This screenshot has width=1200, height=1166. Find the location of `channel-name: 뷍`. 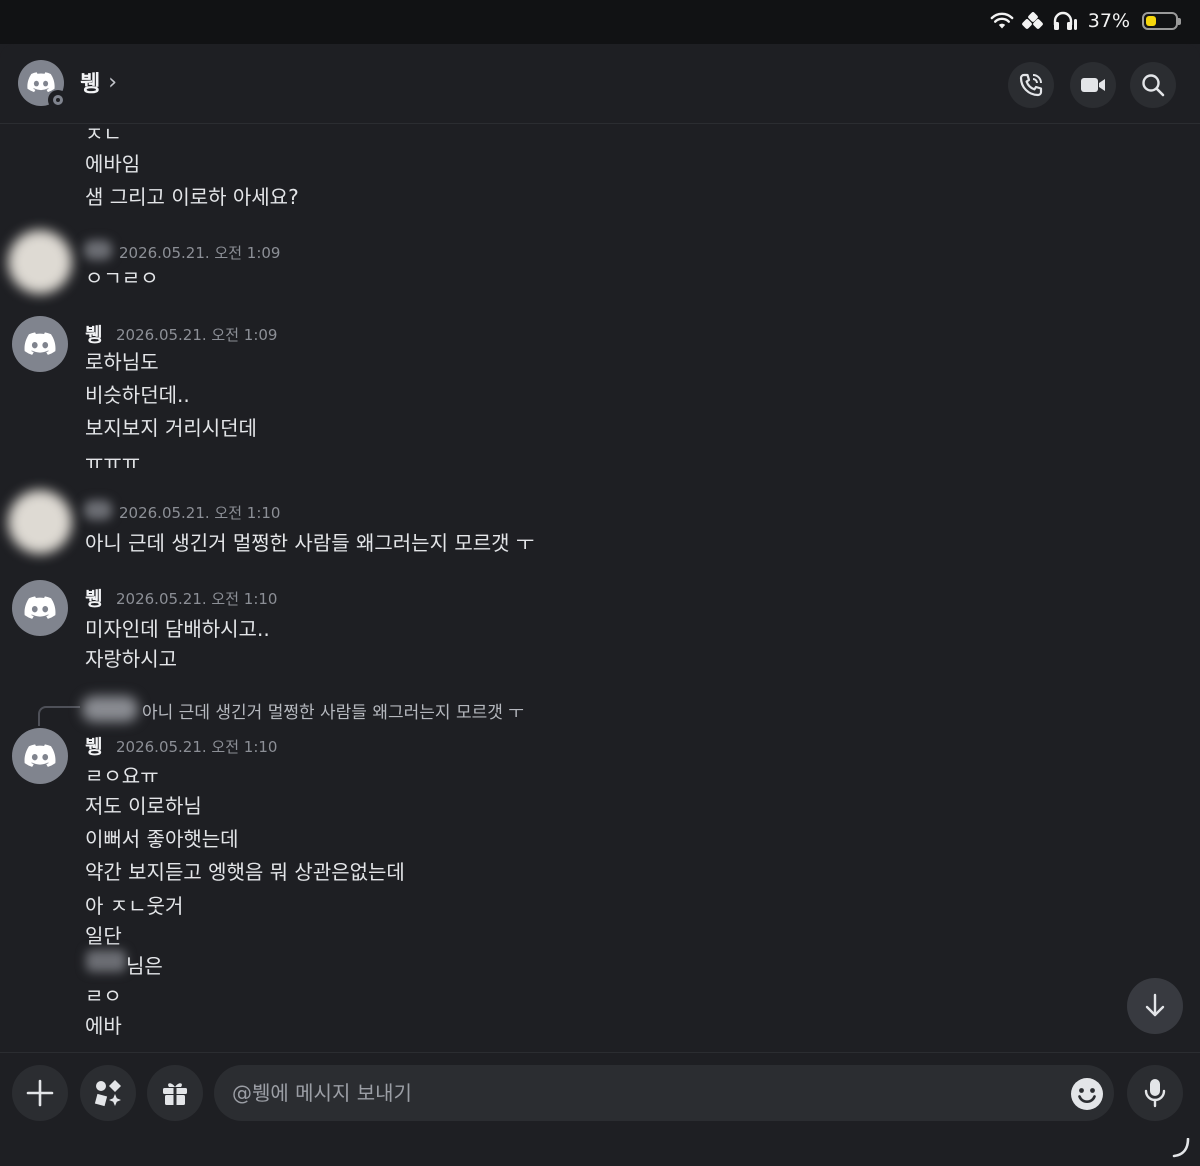

channel-name: 뷍 is located at coordinates (90, 84).